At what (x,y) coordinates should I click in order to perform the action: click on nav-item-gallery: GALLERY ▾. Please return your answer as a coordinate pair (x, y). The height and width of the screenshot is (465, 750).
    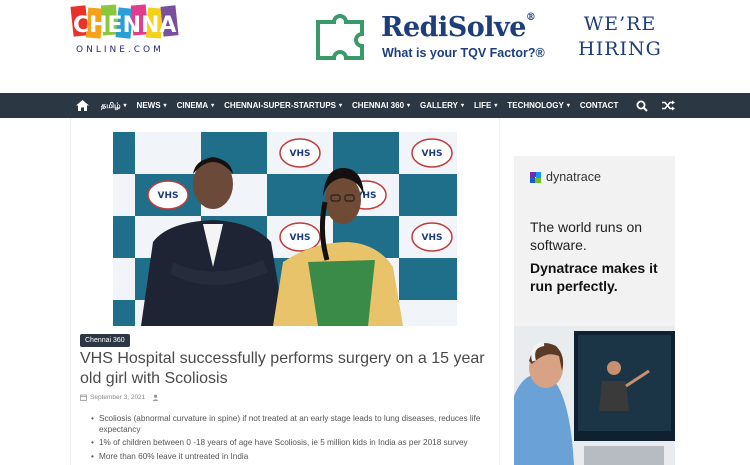
    Looking at the image, I should click on (442, 105).